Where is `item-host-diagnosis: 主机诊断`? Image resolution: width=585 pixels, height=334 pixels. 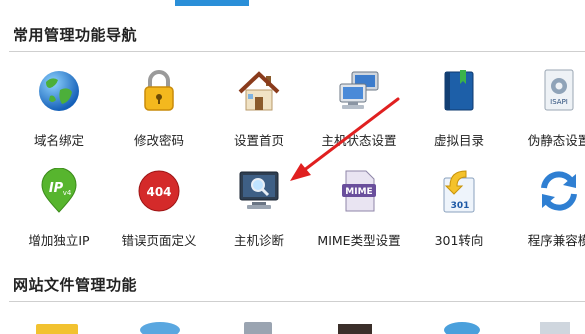
item-host-diagnosis: 主机诊断 is located at coordinates (259, 208).